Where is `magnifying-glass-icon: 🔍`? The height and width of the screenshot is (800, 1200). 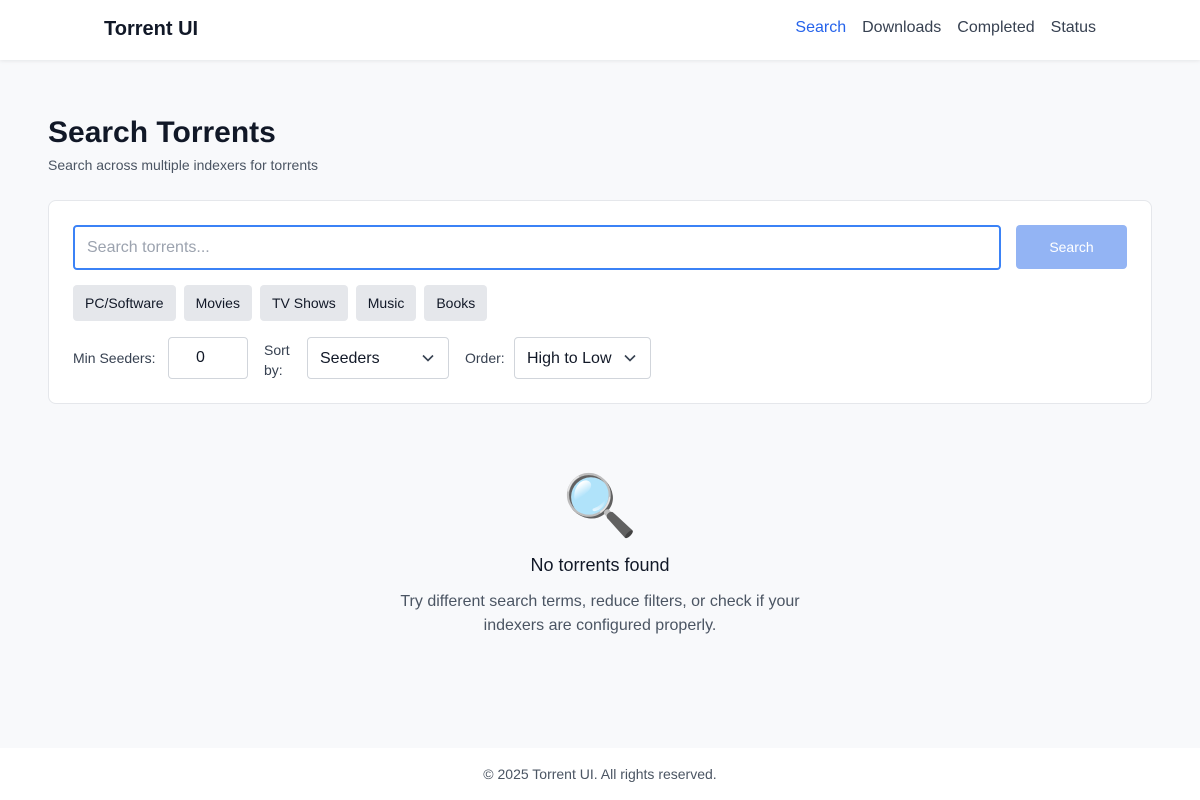 magnifying-glass-icon: 🔍 is located at coordinates (600, 505).